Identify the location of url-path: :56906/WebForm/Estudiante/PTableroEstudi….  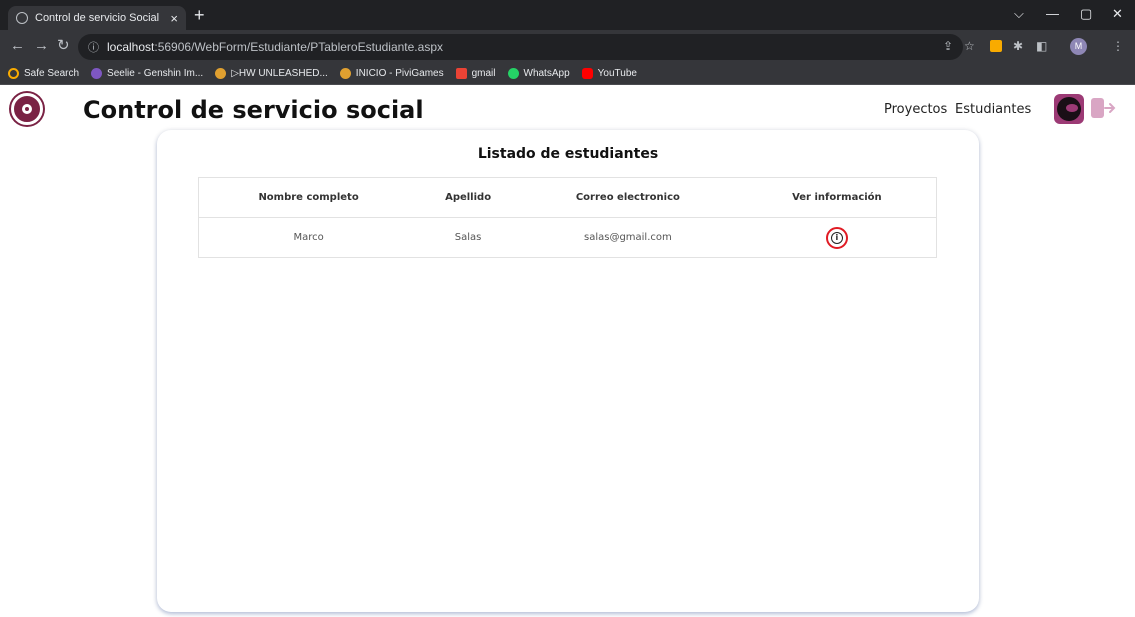
(298, 47).